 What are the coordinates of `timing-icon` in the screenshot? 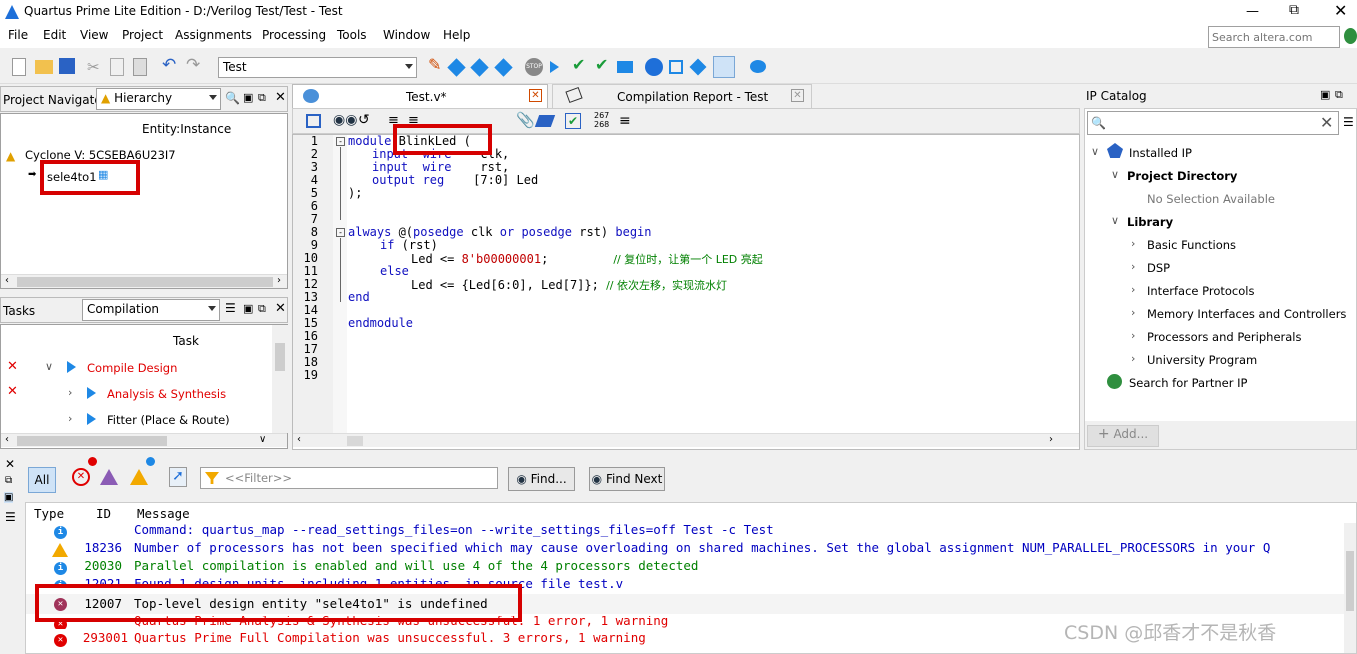 It's located at (625, 67).